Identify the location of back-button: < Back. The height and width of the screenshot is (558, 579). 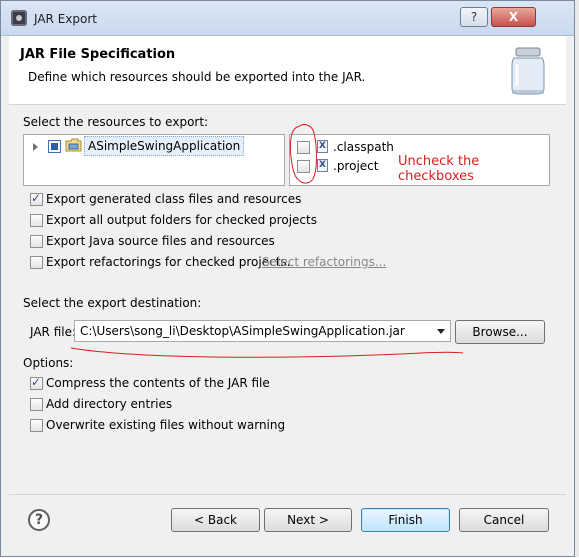
(215, 520).